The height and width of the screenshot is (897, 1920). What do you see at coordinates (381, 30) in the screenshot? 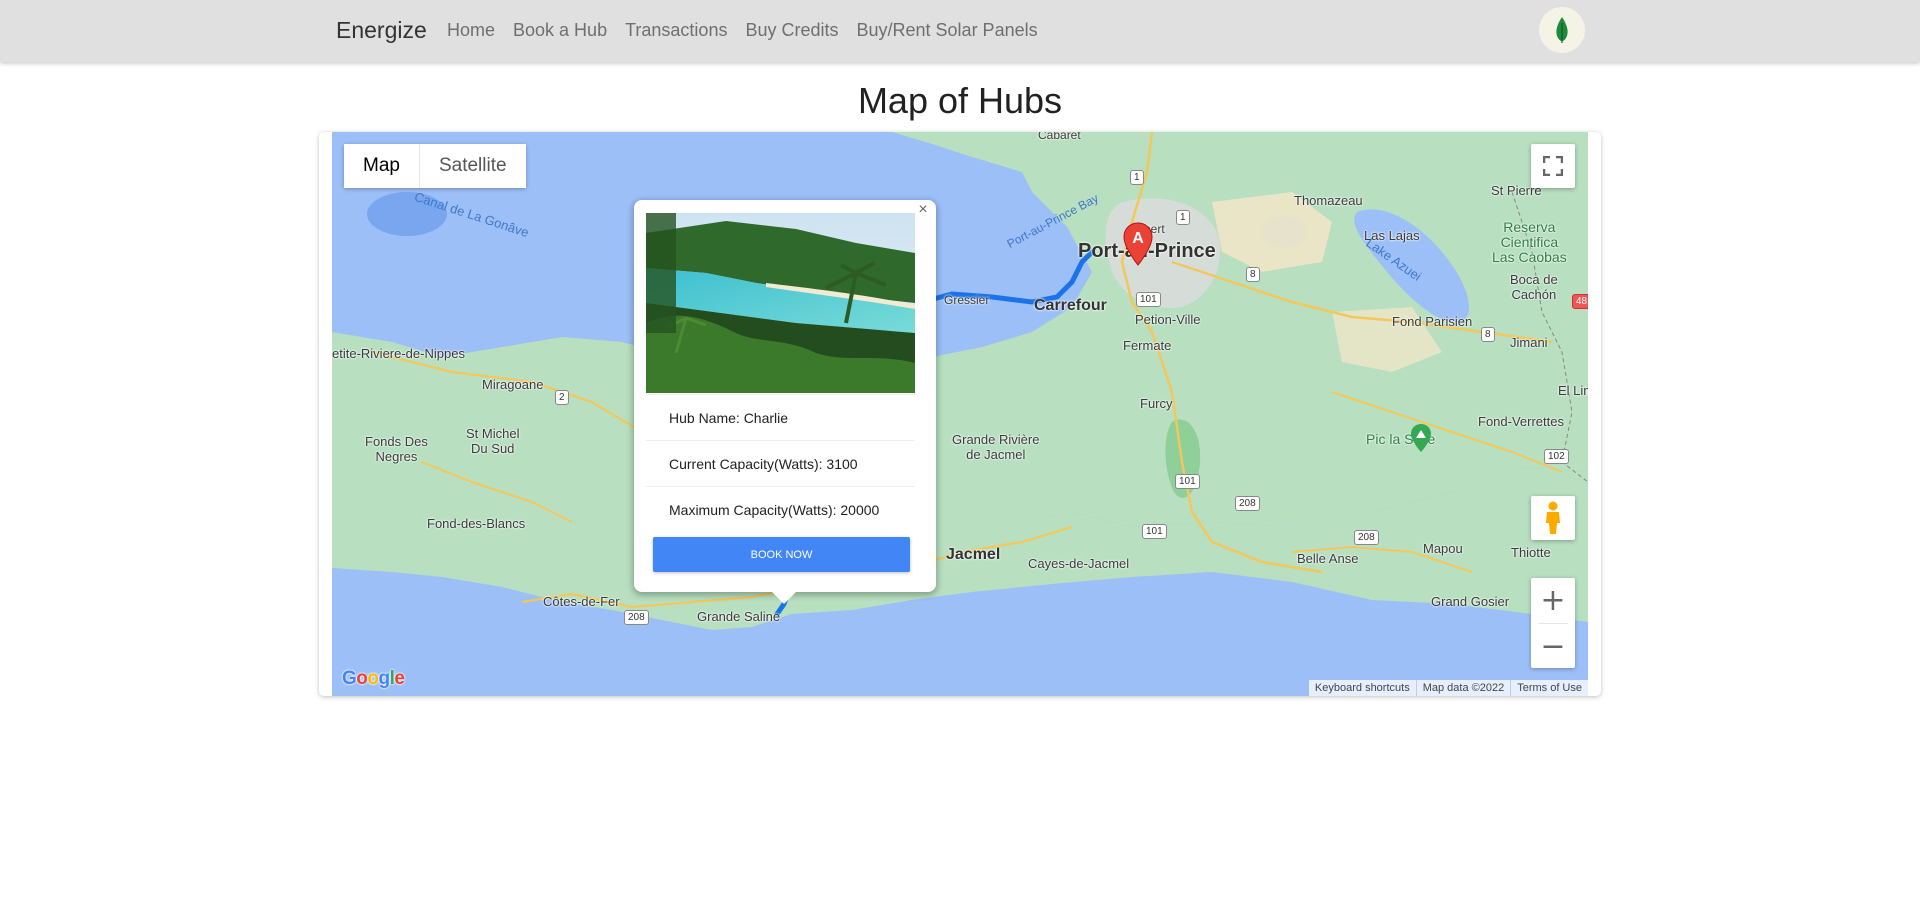
I see `brand-link: Energize` at bounding box center [381, 30].